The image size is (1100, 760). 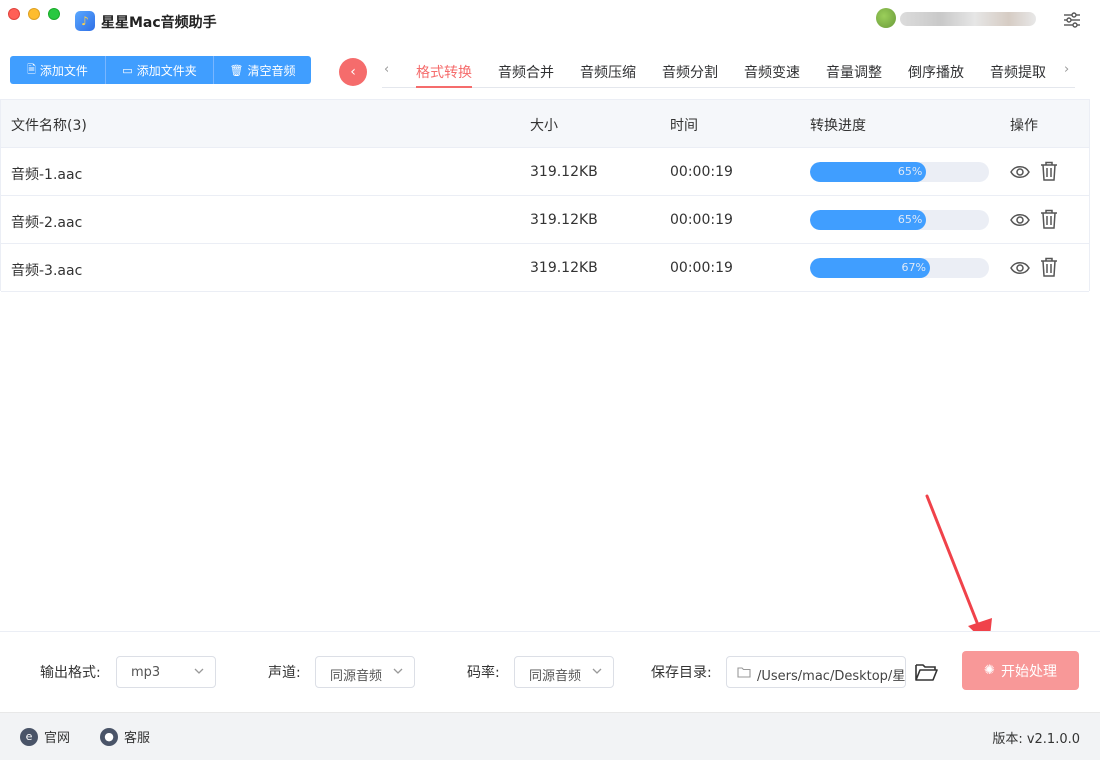 I want to click on official-site-link: e 官网, so click(x=45, y=736).